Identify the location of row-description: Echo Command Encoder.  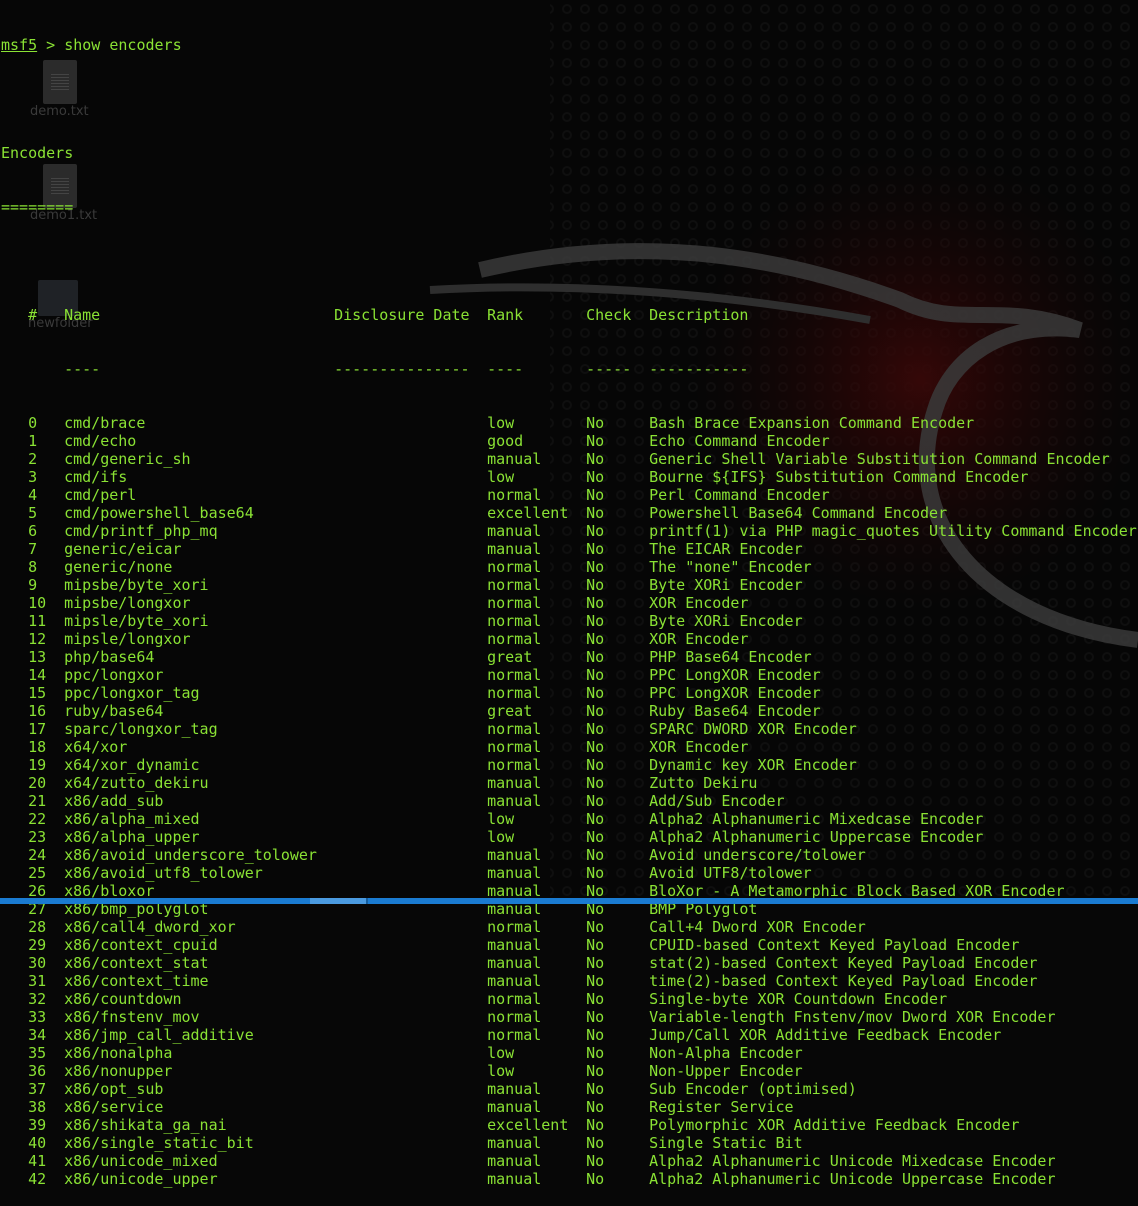
(739, 441).